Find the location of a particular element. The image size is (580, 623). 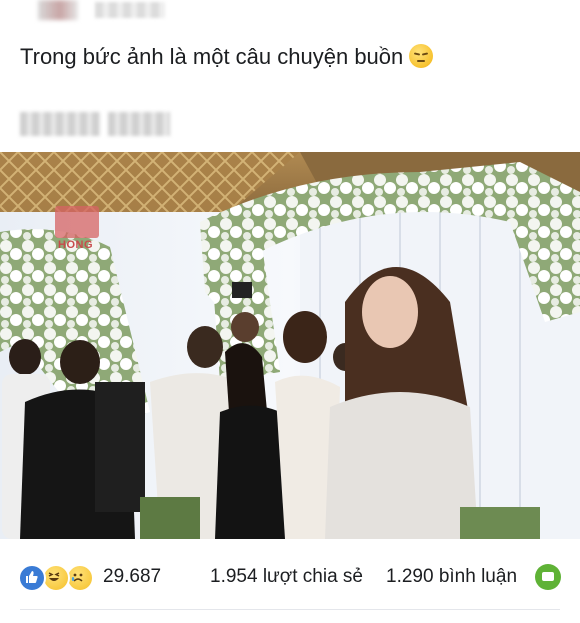

post-text: Trong bức ảnh là một câu chuyện buồn is located at coordinates (227, 57).